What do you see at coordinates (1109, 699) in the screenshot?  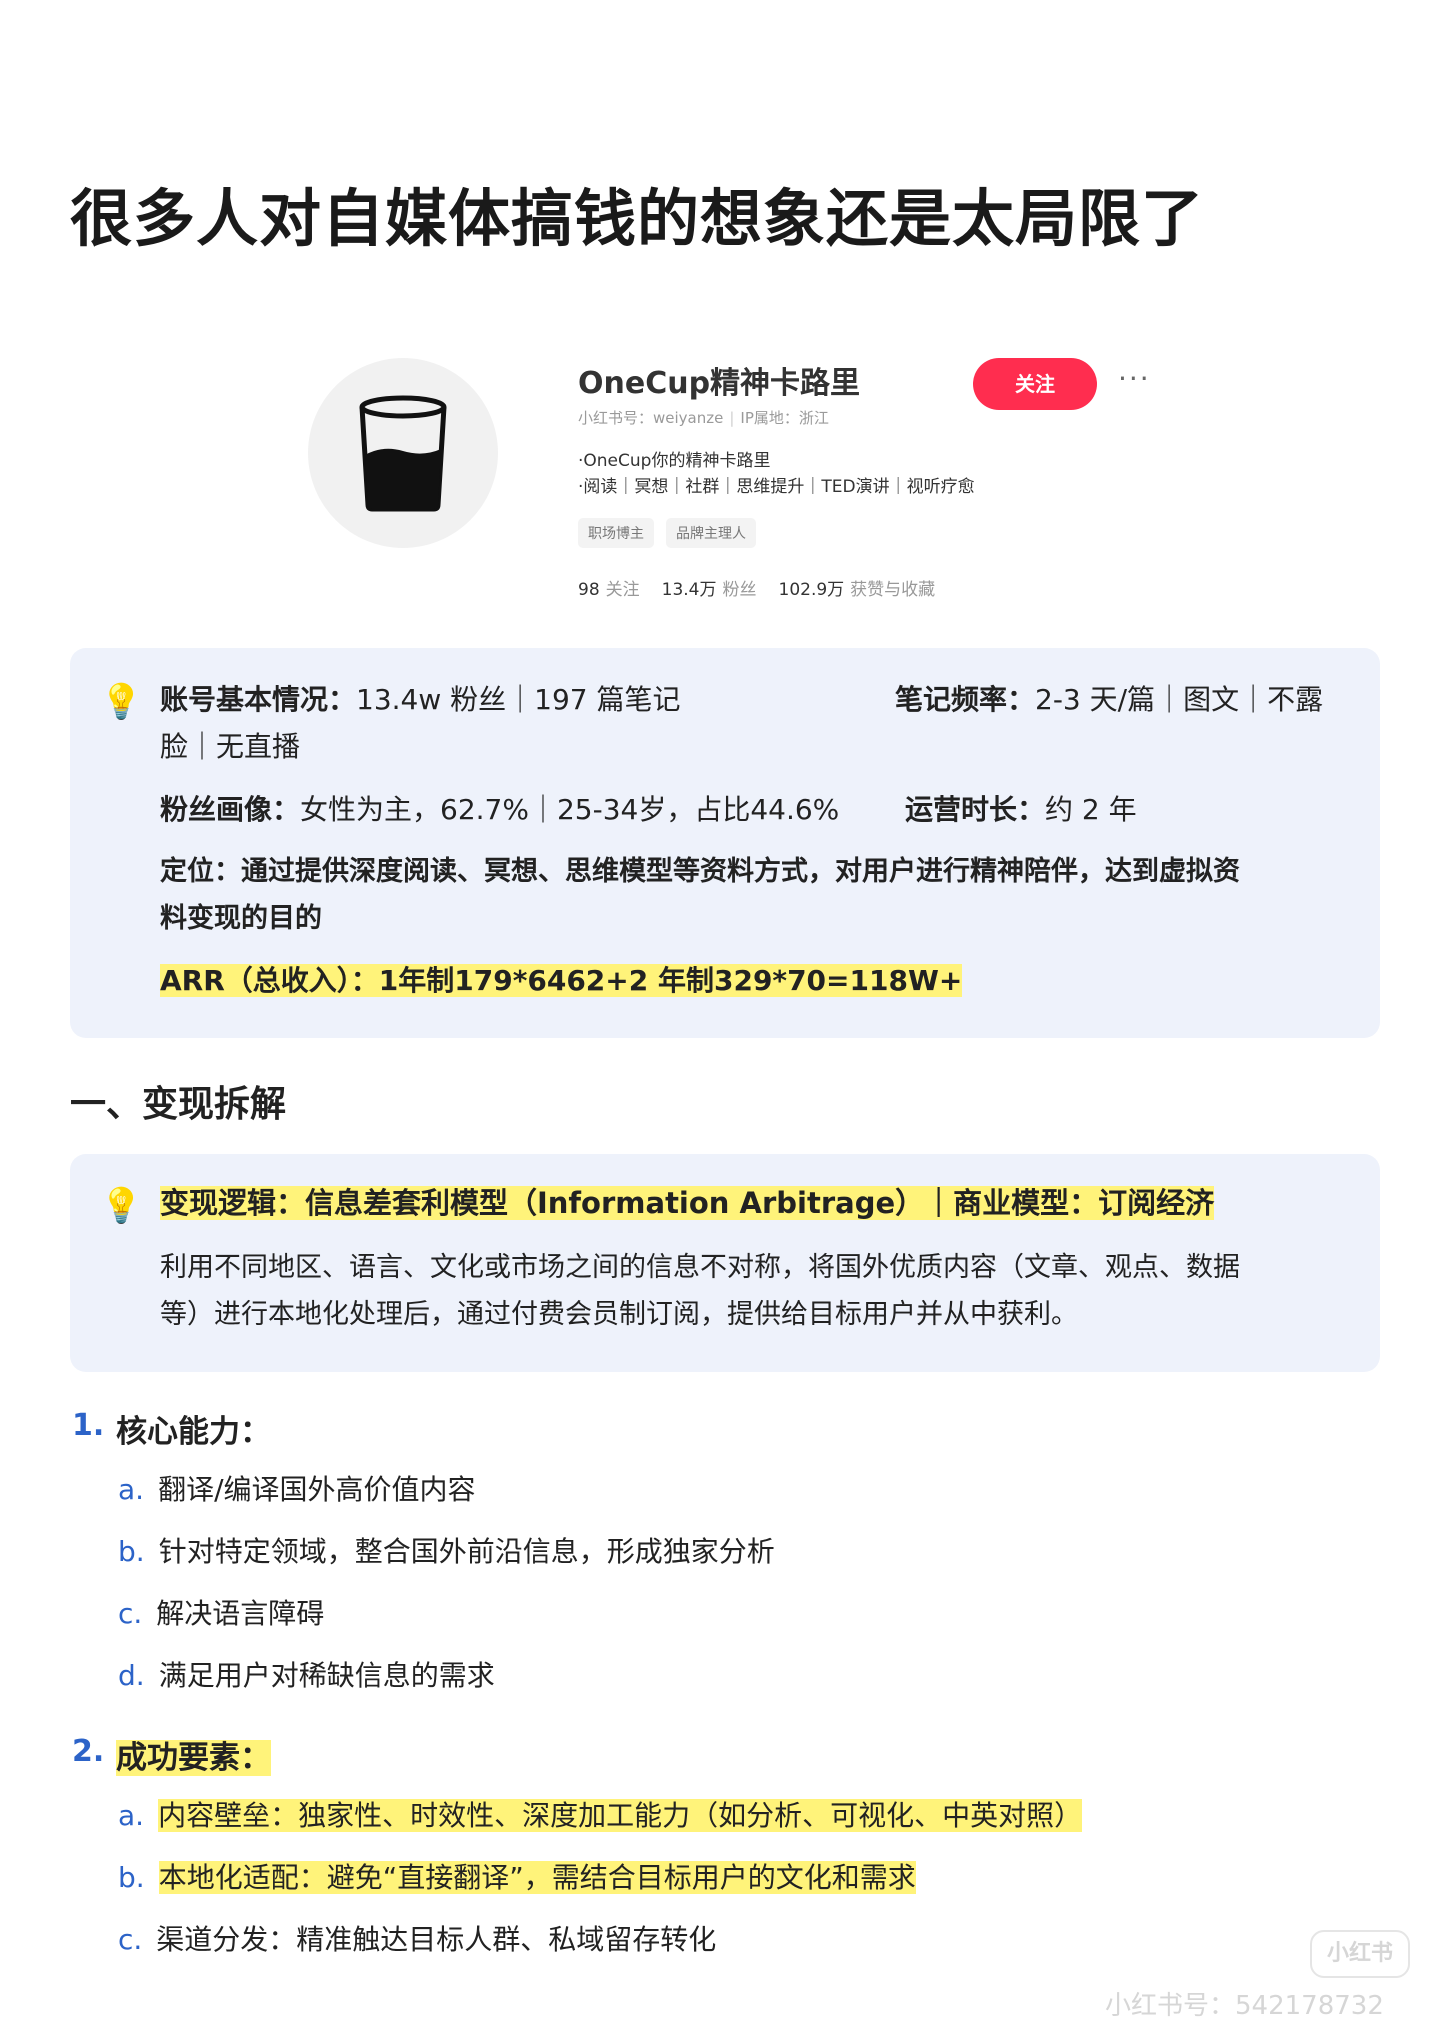 I see `info-row-frequency: 笔记频率：2-3 天/篇｜图文｜不露` at bounding box center [1109, 699].